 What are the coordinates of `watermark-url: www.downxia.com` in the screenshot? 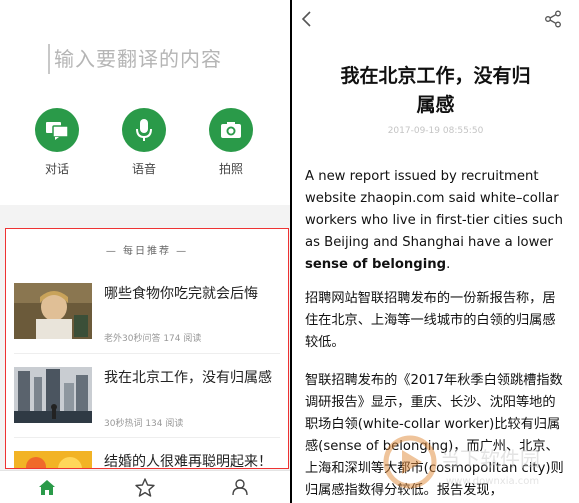 It's located at (492, 481).